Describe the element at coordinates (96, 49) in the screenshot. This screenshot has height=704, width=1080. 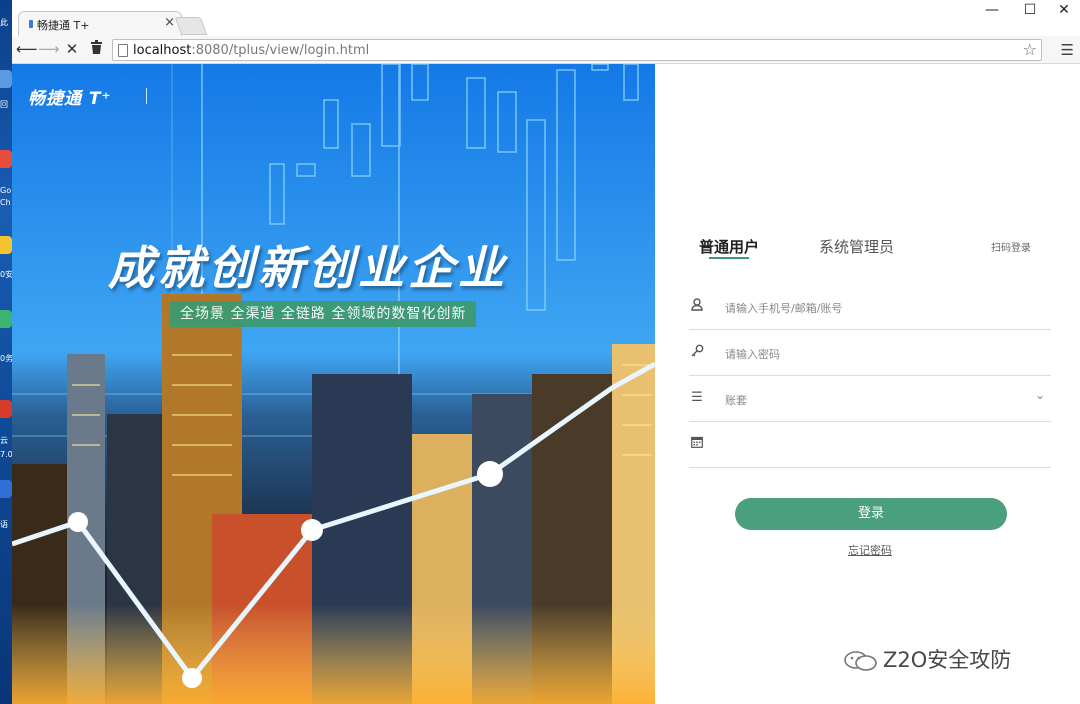
I see `trash-icon` at that location.